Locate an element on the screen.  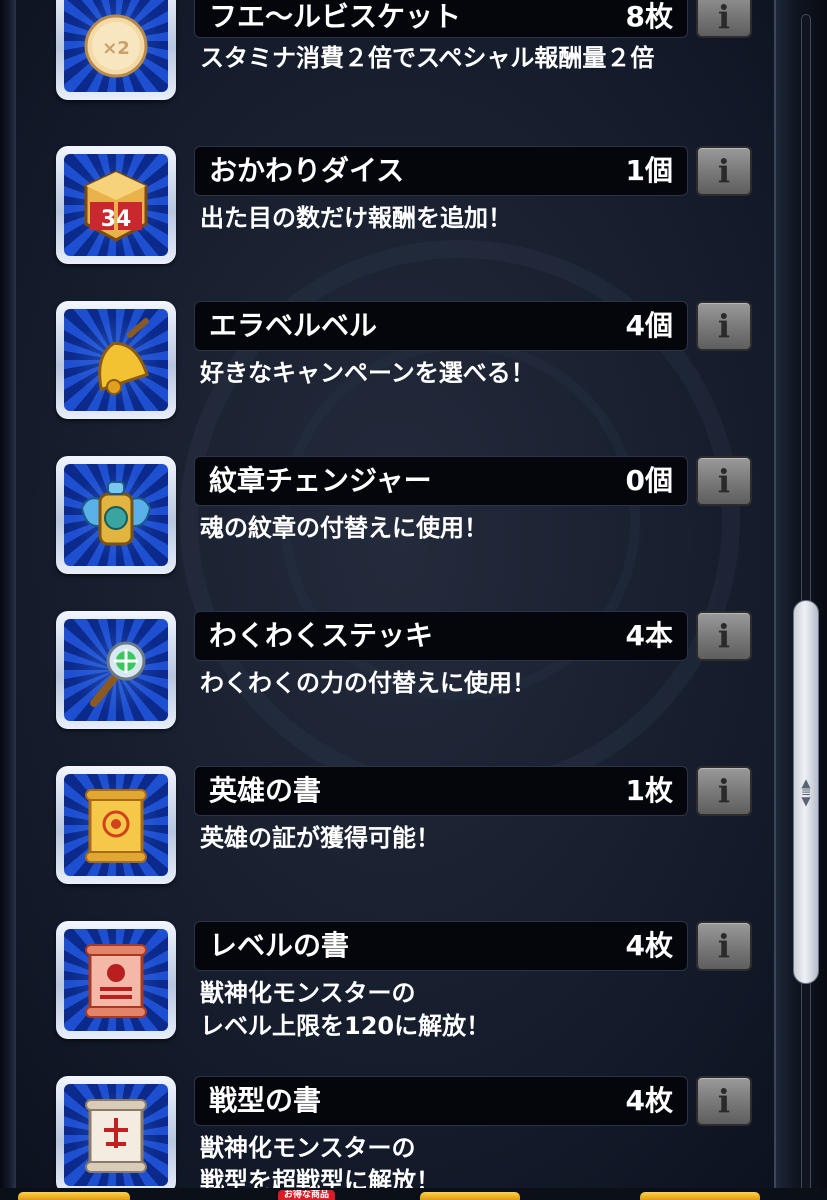
item-count: 1枚 is located at coordinates (649, 790).